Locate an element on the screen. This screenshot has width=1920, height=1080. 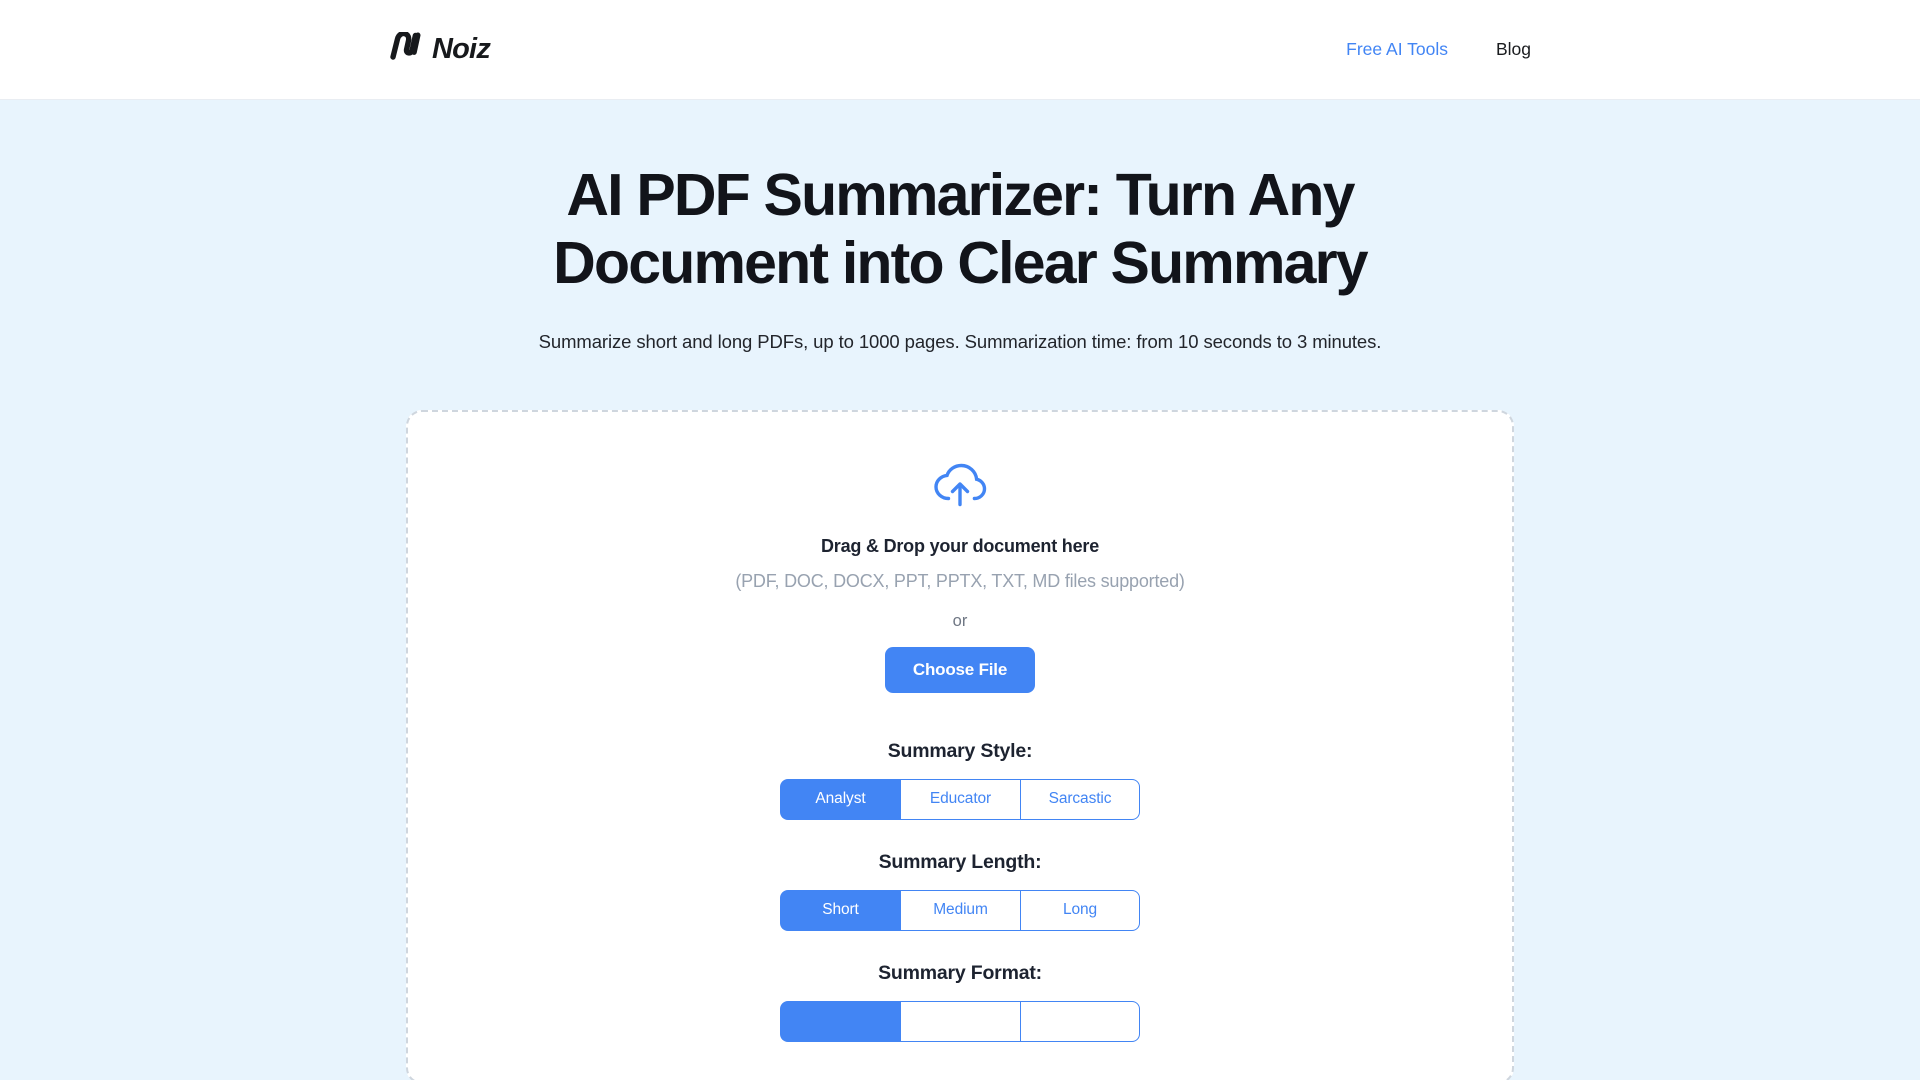
nav-item-free-ai-tools: Free AI Tools is located at coordinates (1397, 49).